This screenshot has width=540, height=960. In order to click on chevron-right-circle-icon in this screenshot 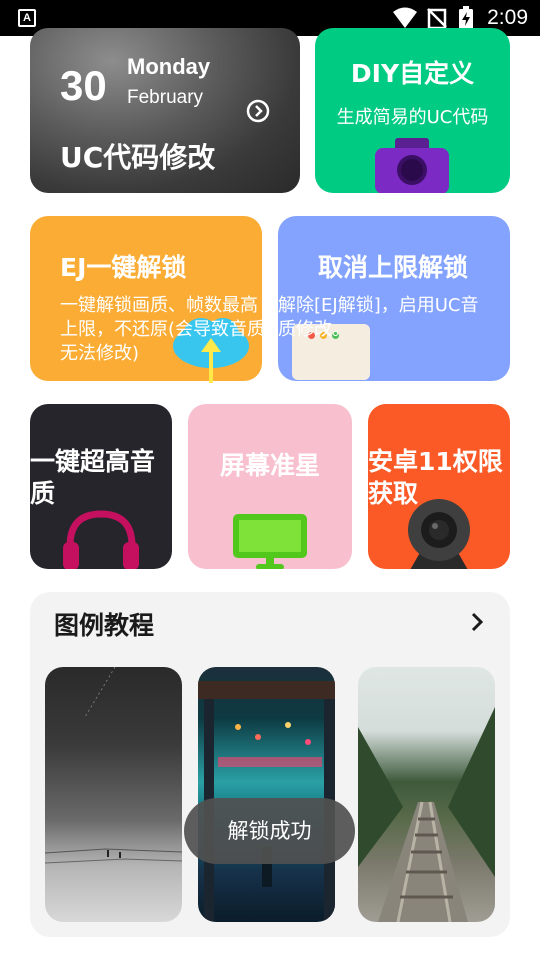, I will do `click(258, 111)`.